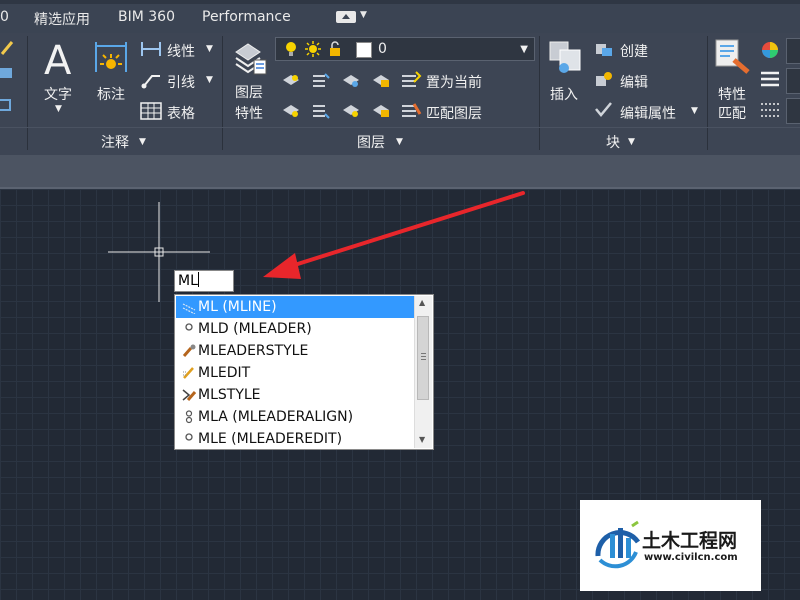 The width and height of the screenshot is (800, 600). I want to click on mleader-icon, so click(189, 327).